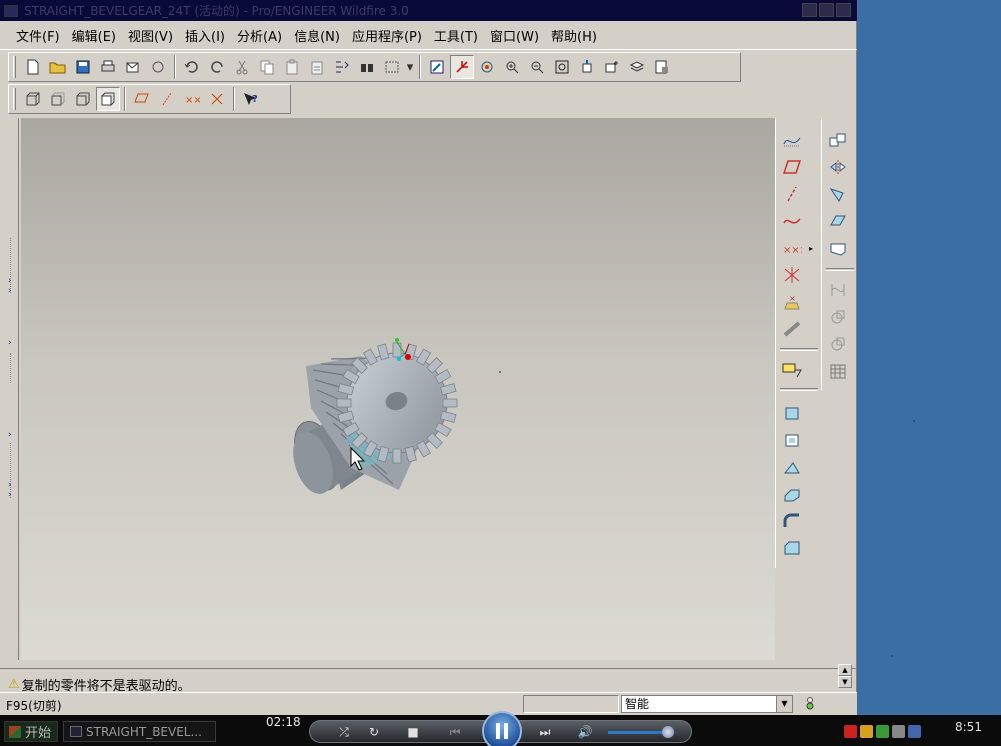 This screenshot has width=1001, height=746. I want to click on tray-network-icon, so click(882, 731).